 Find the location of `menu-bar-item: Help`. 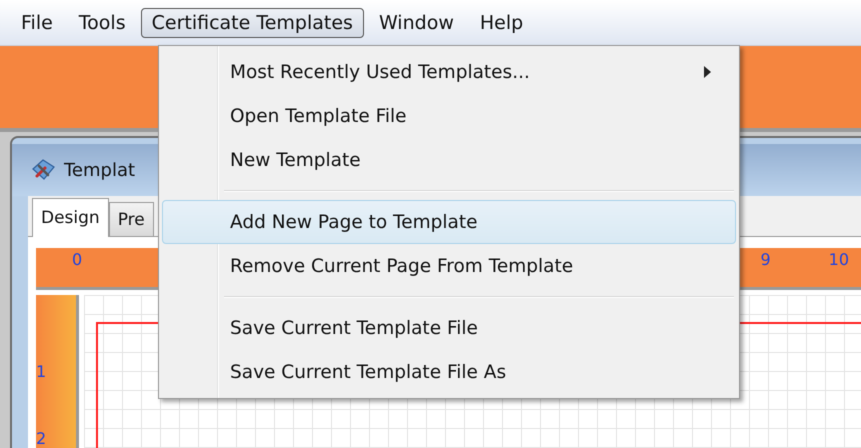

menu-bar-item: Help is located at coordinates (501, 23).